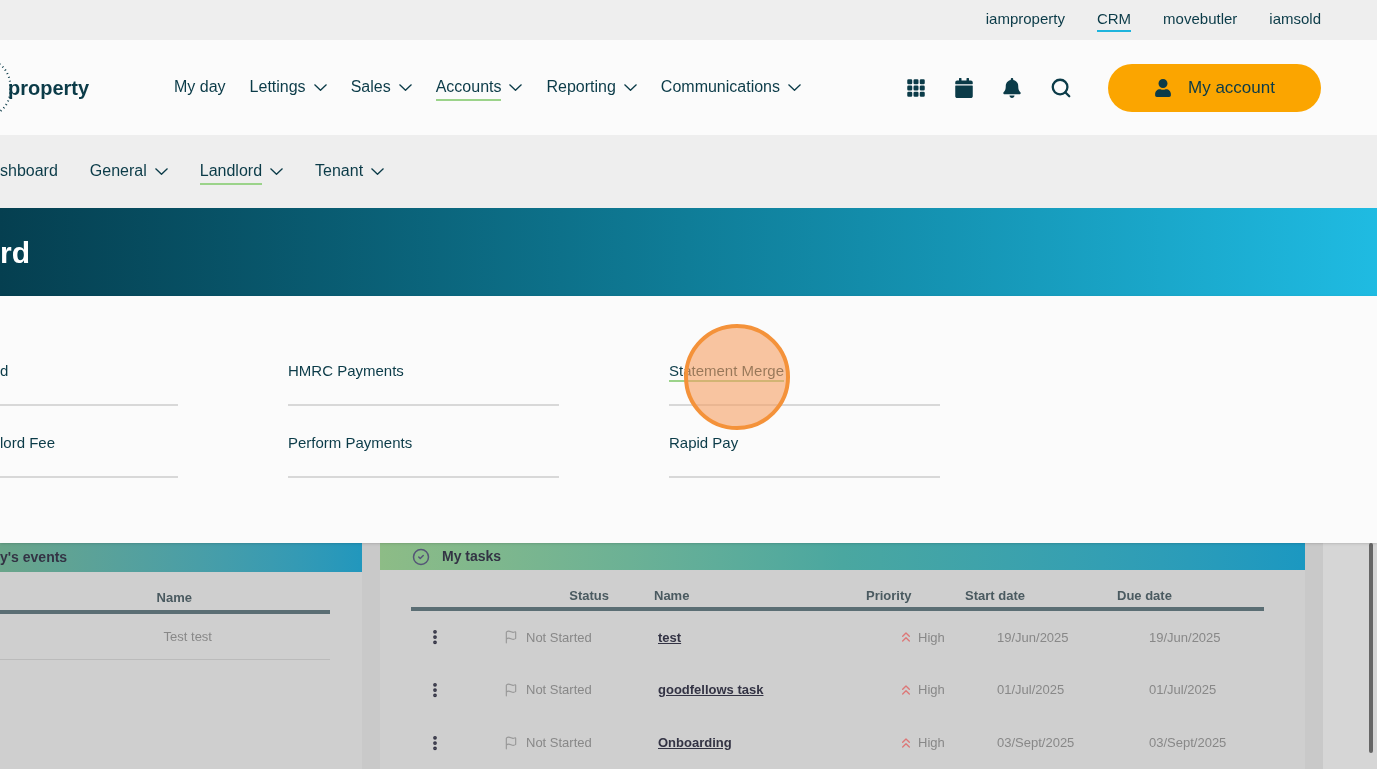 This screenshot has width=1377, height=769. Describe the element at coordinates (15, 252) in the screenshot. I see `page-title: rd` at that location.